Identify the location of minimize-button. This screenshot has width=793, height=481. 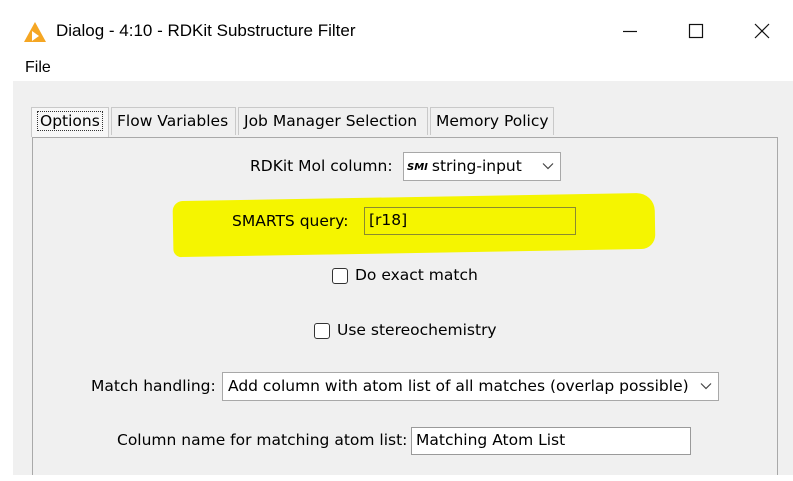
(630, 31).